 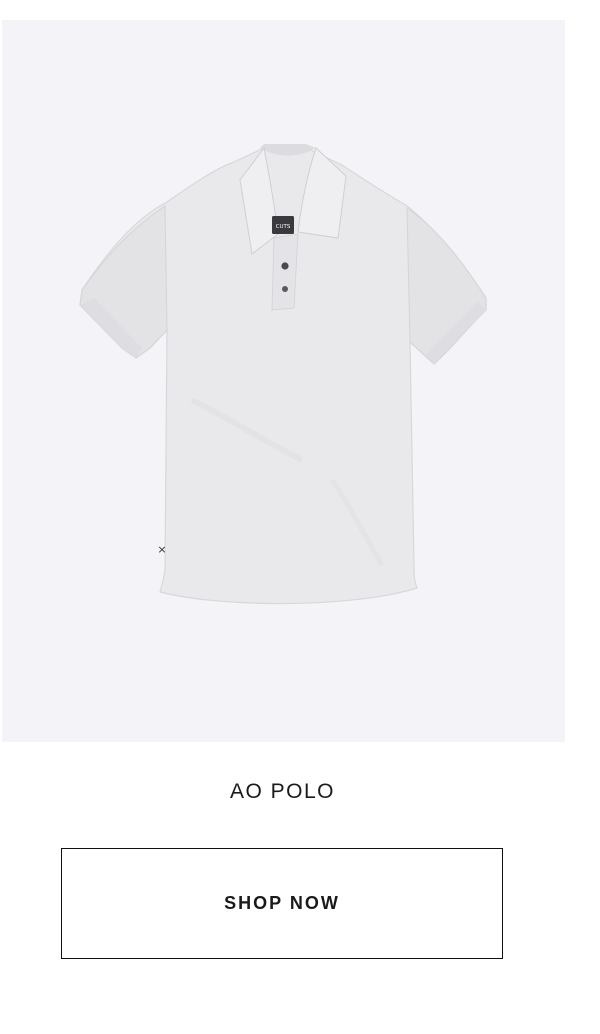 I want to click on hem-x-mark-icon: ×, so click(x=161, y=549).